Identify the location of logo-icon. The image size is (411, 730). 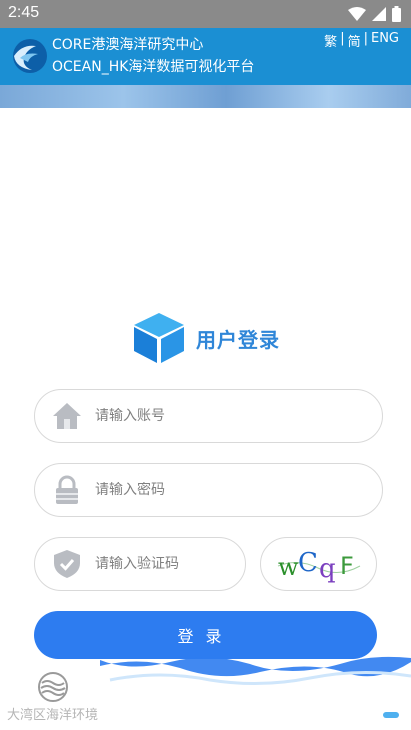
(30, 56).